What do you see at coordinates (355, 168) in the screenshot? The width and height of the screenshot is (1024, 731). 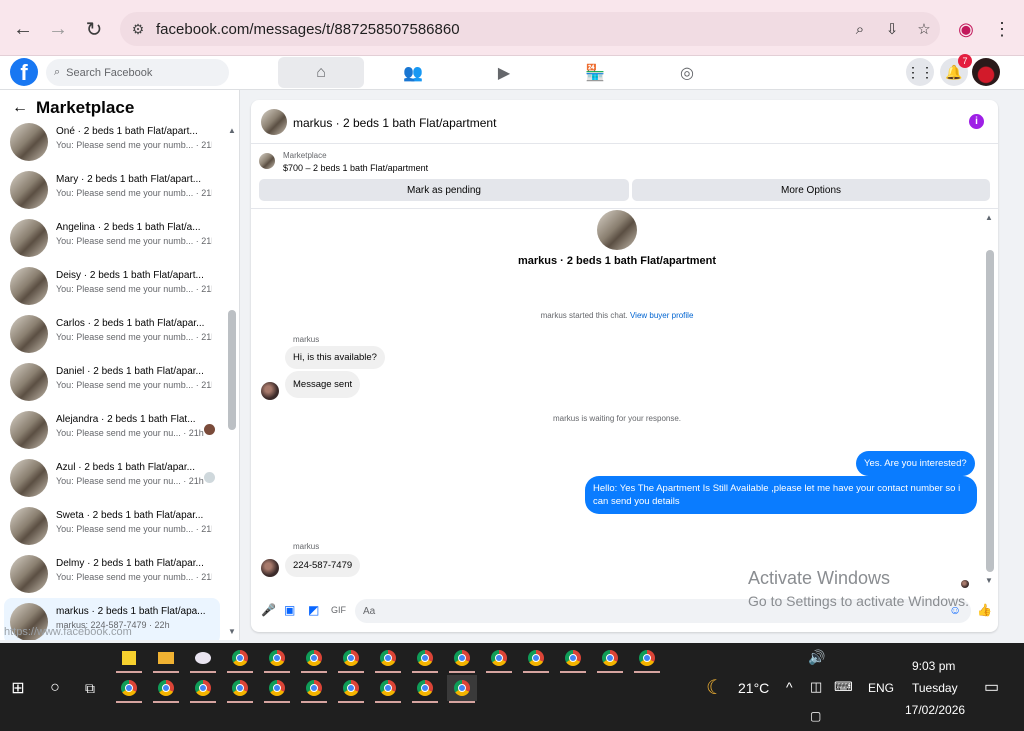 I see `listing-price-title: $700 – 2 beds 1 bath Flat/apartment` at bounding box center [355, 168].